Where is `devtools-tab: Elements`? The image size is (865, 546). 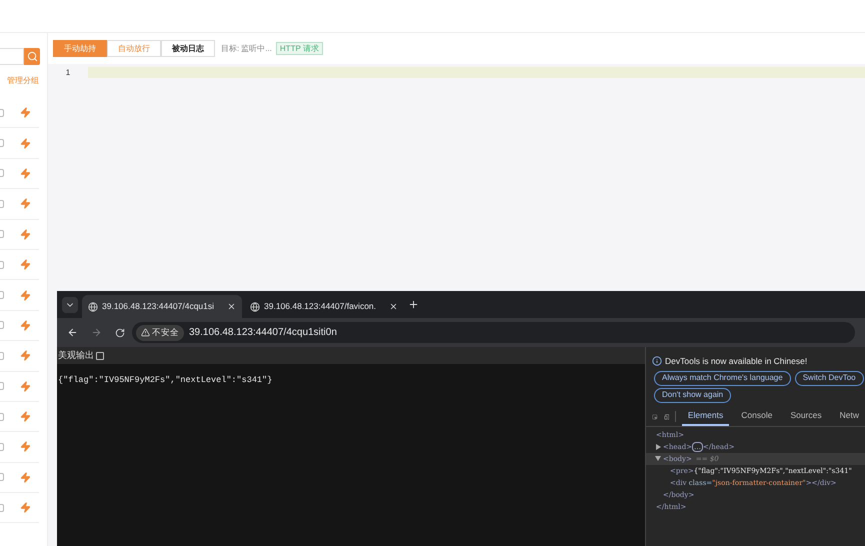 devtools-tab: Elements is located at coordinates (706, 416).